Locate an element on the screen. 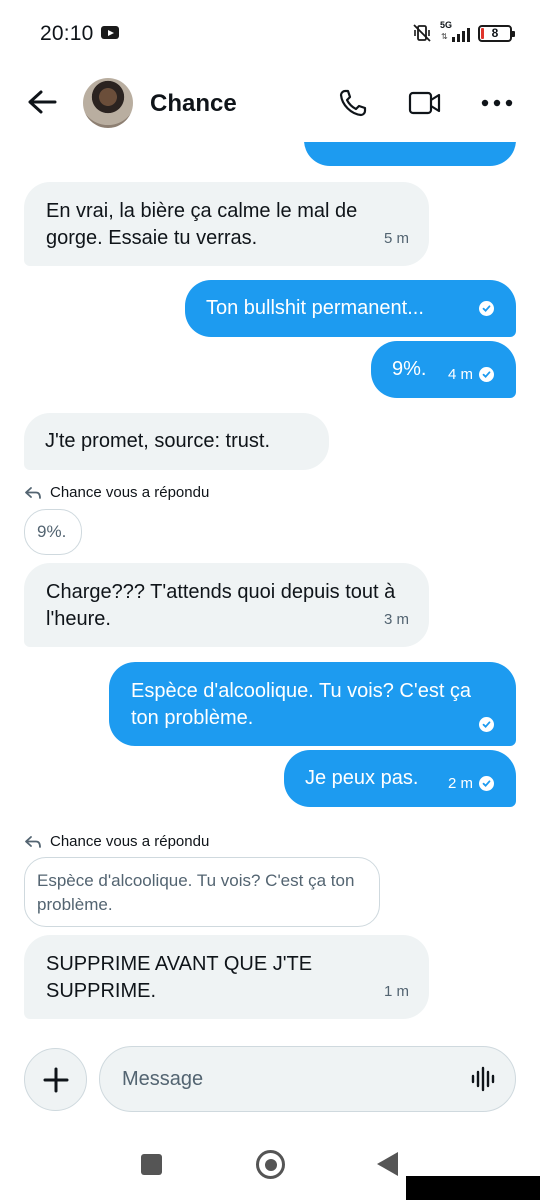 The width and height of the screenshot is (540, 1200). conversation-header: Chance is located at coordinates (270, 104).